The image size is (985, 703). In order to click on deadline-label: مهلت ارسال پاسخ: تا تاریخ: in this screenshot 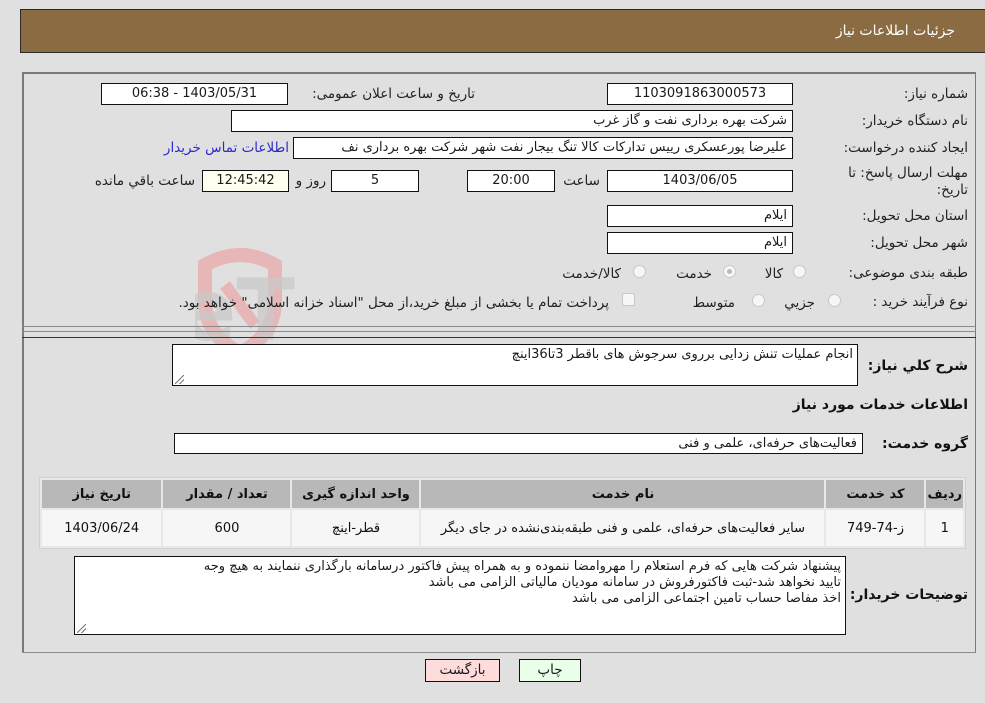, I will do `click(908, 181)`.